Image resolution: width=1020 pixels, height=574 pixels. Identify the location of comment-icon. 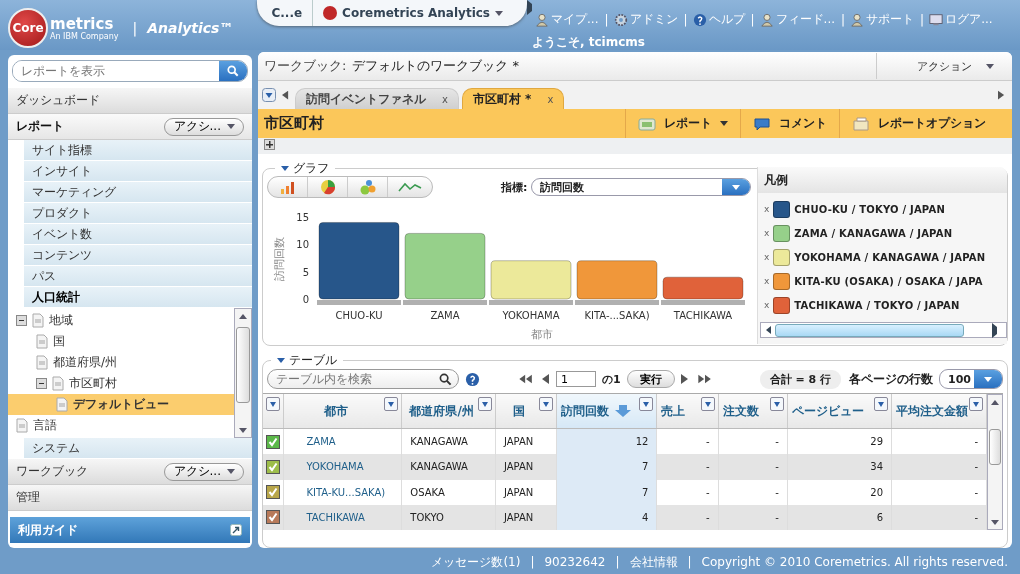
(762, 123).